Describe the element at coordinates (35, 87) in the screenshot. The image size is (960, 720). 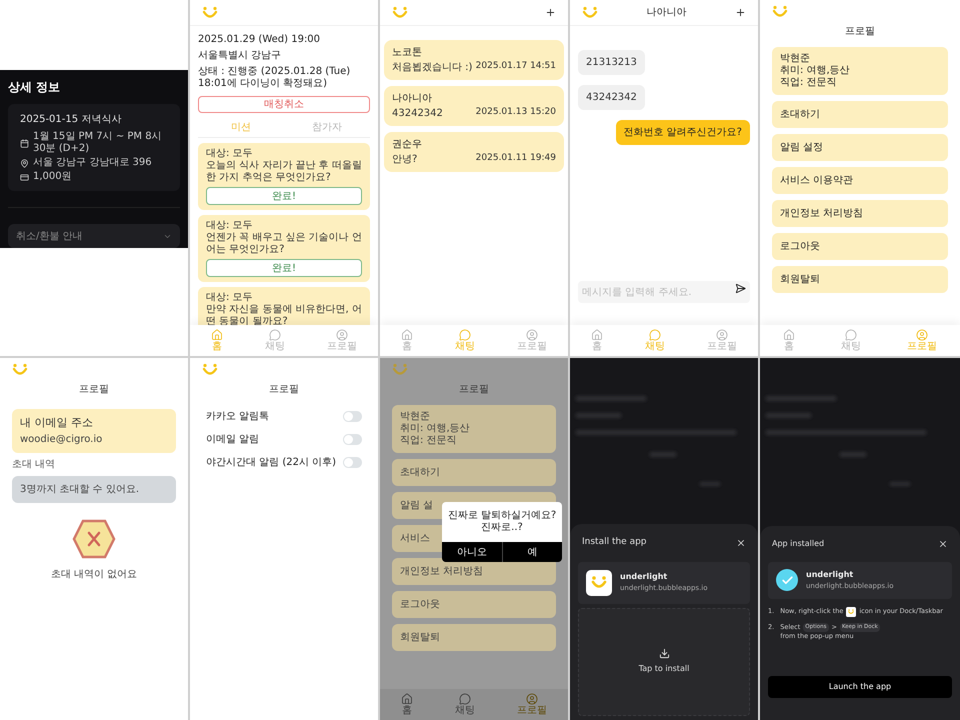
I see `section-title: 상세 정보` at that location.